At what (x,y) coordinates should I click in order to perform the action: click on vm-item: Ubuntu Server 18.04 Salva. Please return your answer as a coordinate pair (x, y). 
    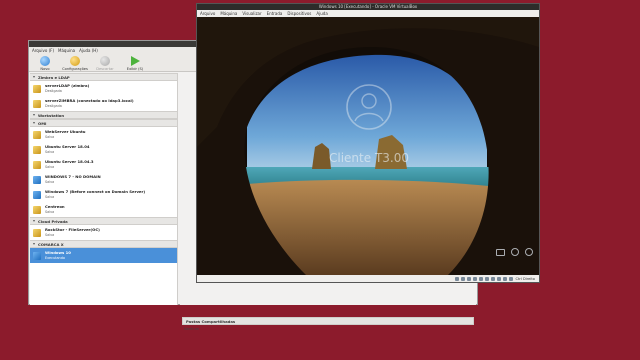
    Looking at the image, I should click on (103, 149).